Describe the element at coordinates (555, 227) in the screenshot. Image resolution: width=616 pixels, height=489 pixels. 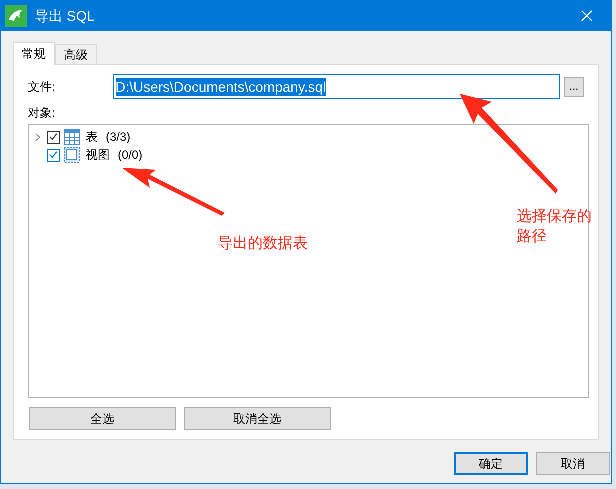
I see `annotation-text: 选择保存的路径` at that location.